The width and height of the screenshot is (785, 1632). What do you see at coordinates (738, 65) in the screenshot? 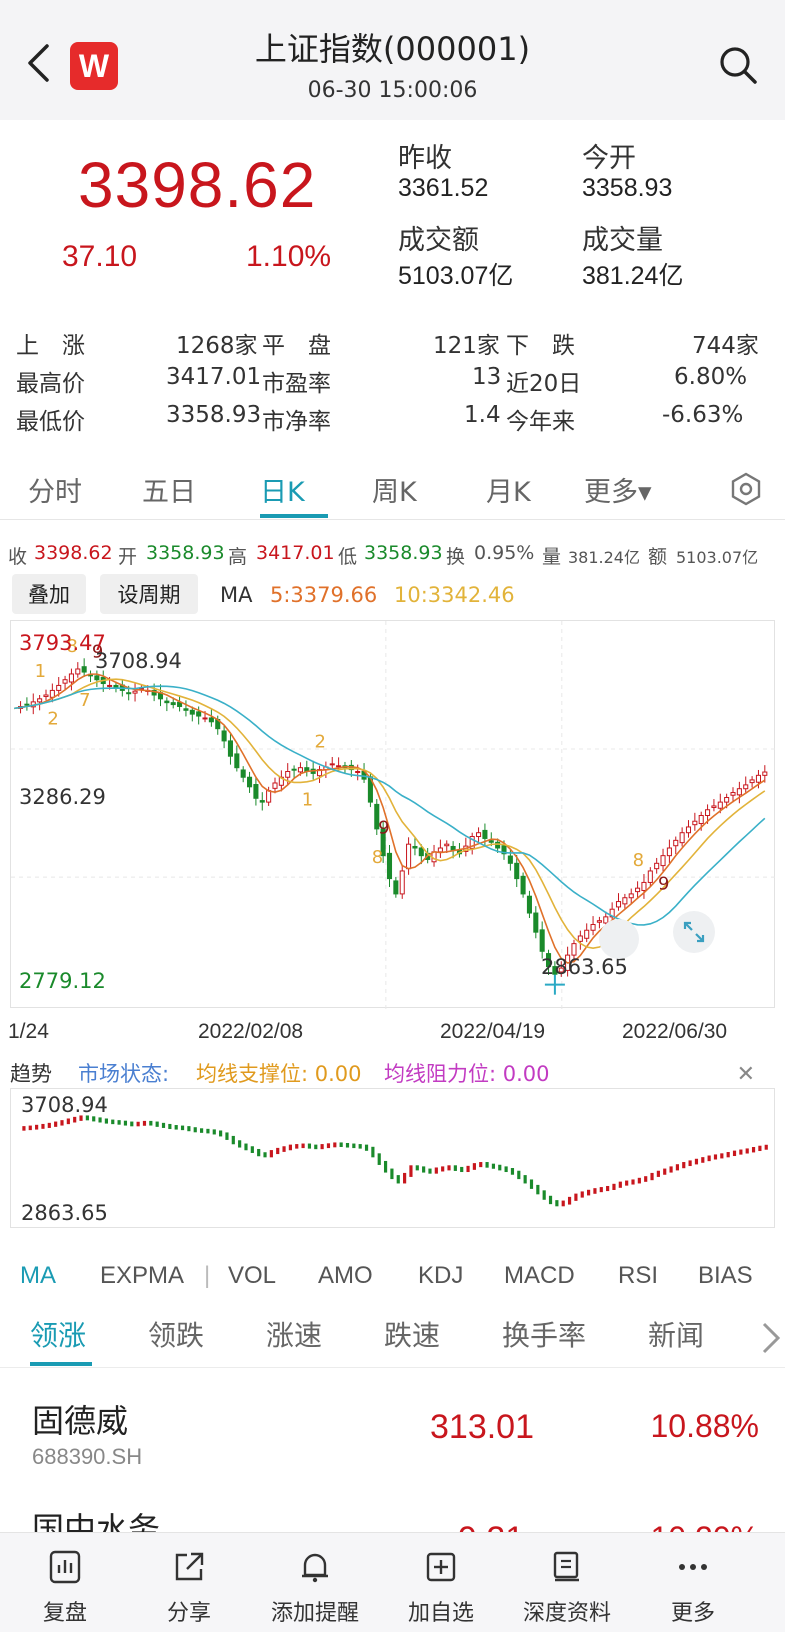
I see `search-button` at bounding box center [738, 65].